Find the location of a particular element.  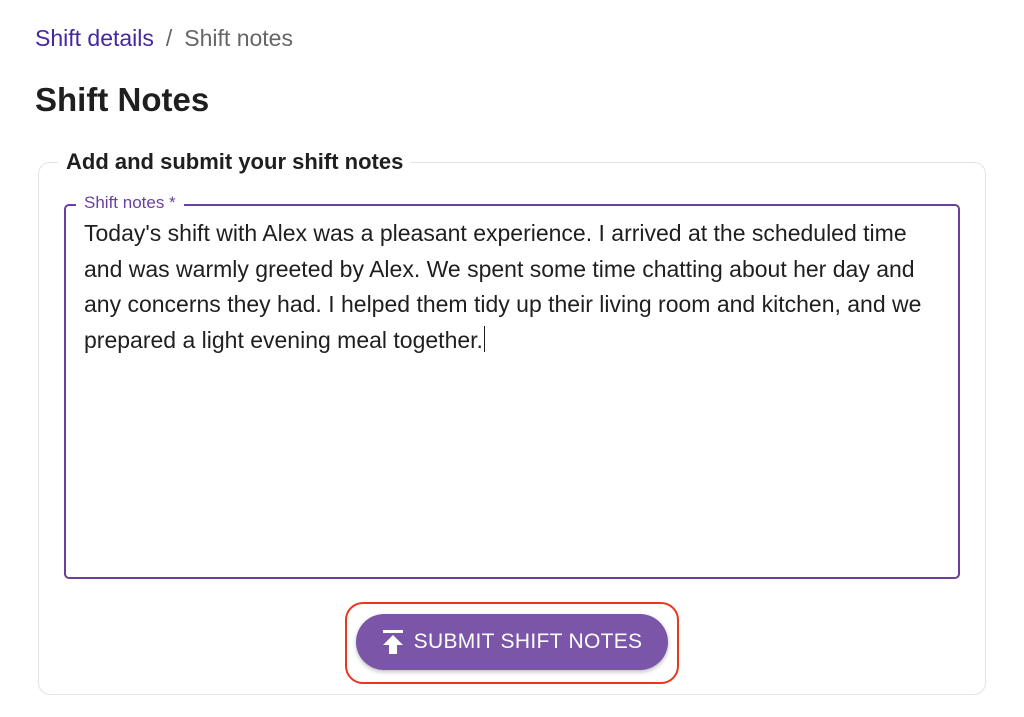

text-caret is located at coordinates (484, 338).